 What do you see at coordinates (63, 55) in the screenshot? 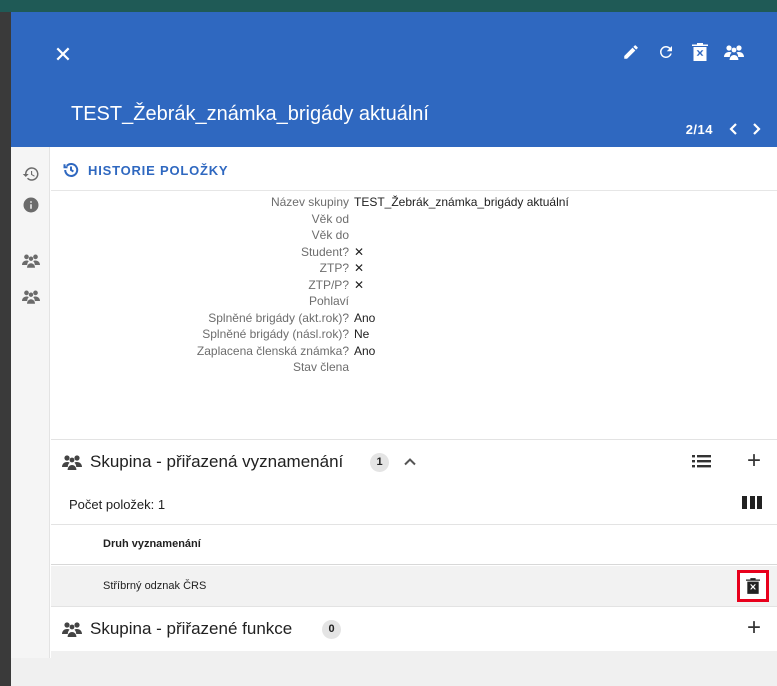
I see `close-button: ✕` at bounding box center [63, 55].